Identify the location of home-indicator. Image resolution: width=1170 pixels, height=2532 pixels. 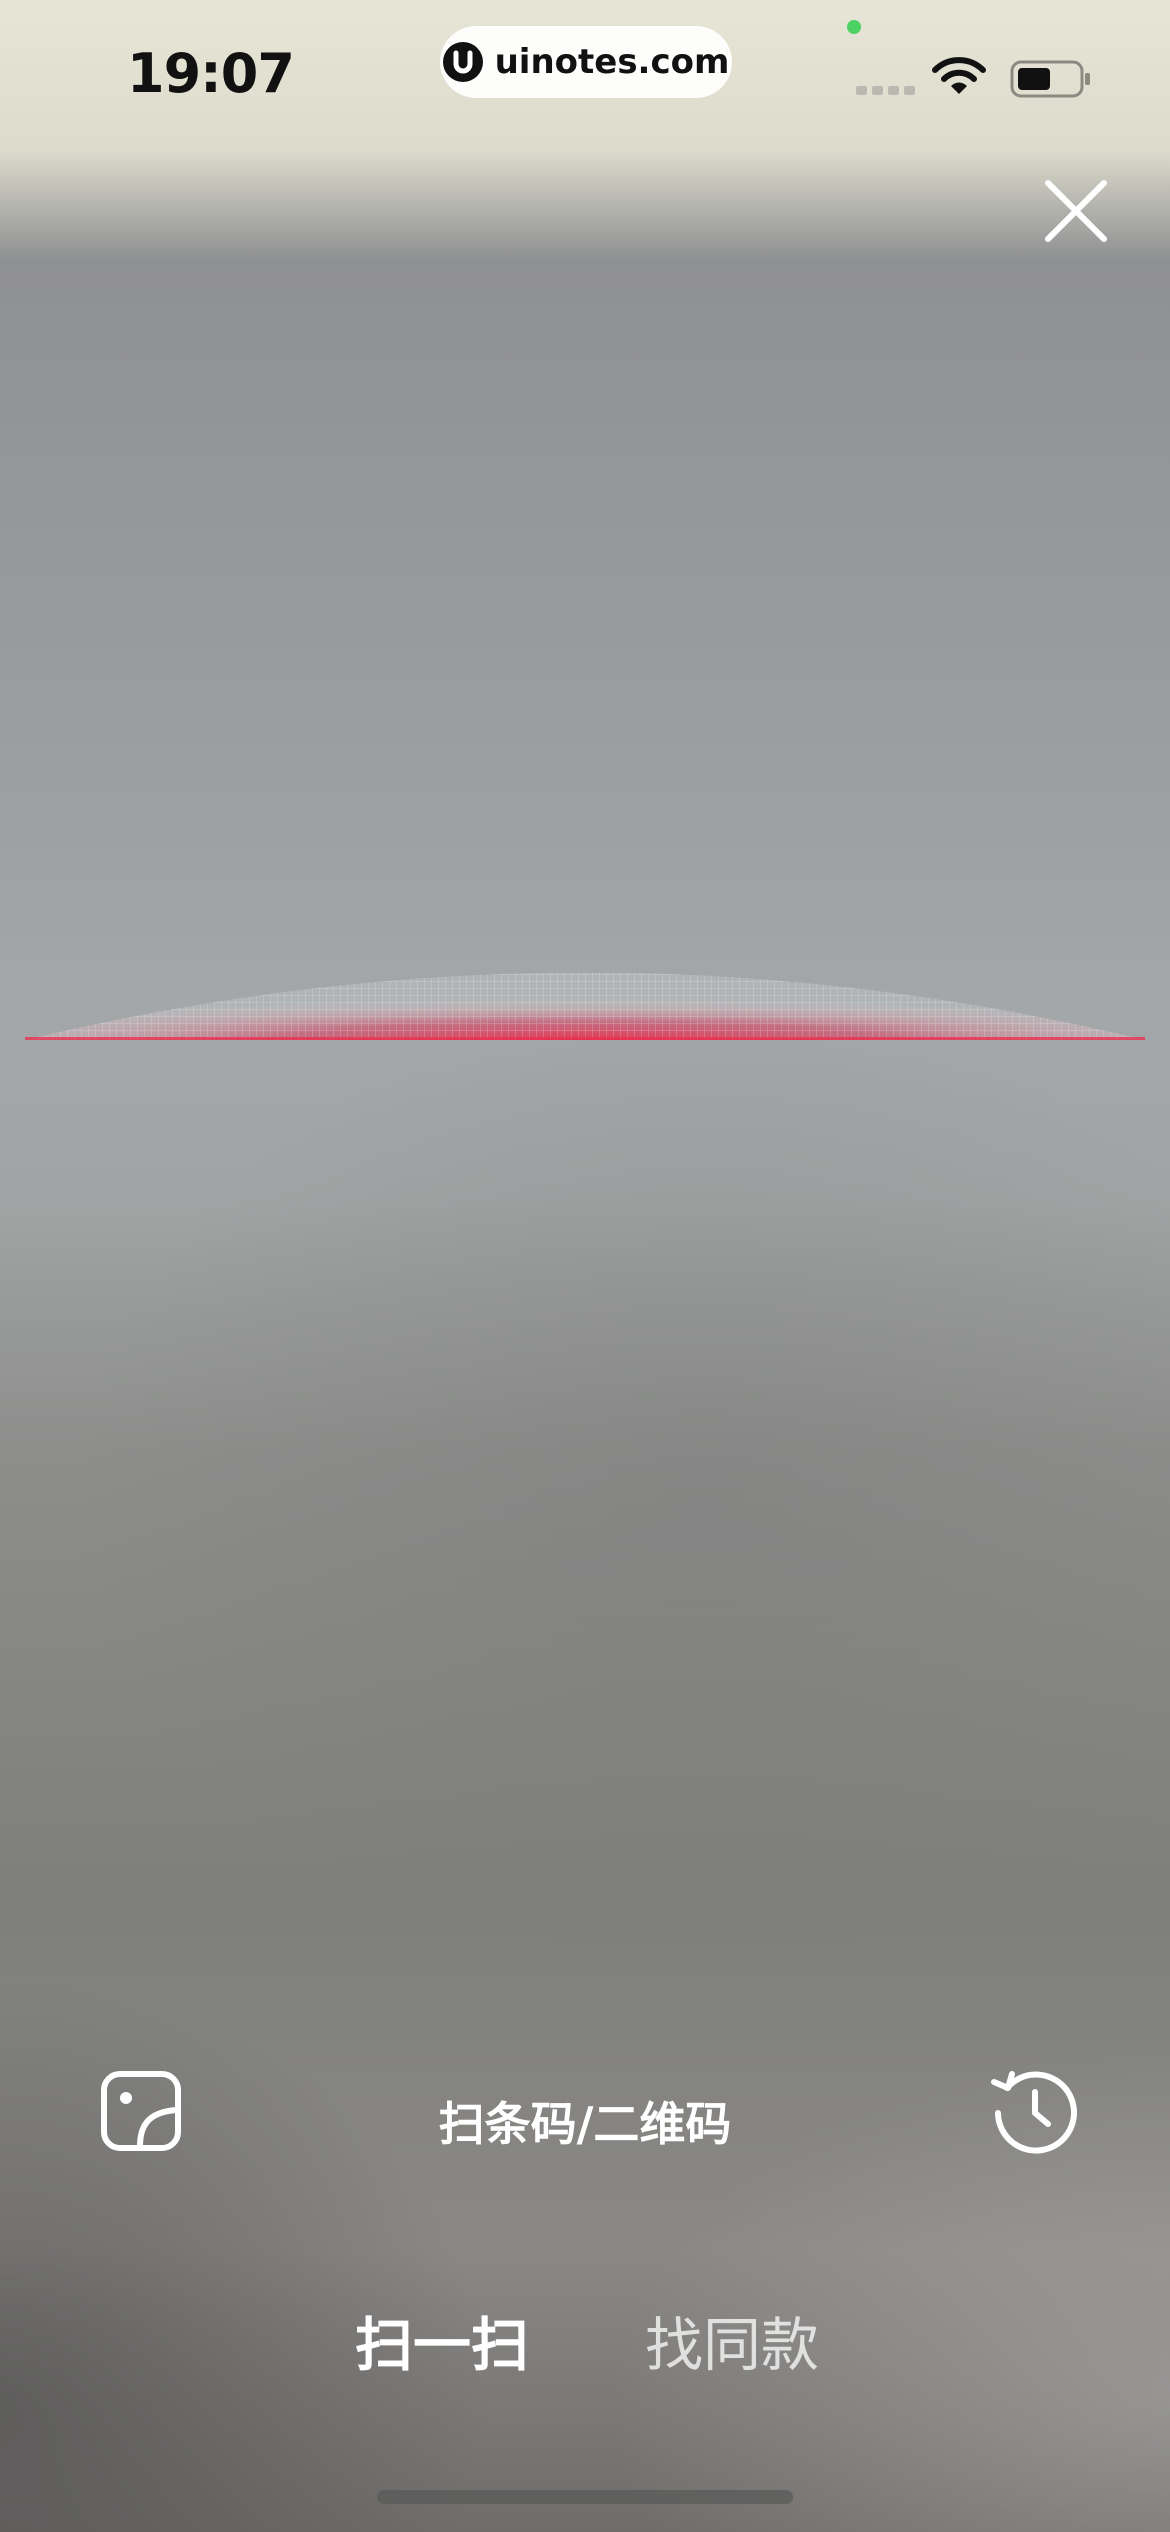
(585, 2497).